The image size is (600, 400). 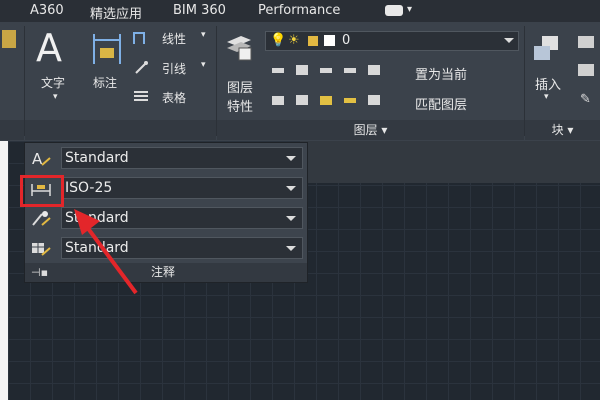 What do you see at coordinates (392, 41) in the screenshot?
I see `layer-dropdown: 💡 ☀ 0` at bounding box center [392, 41].